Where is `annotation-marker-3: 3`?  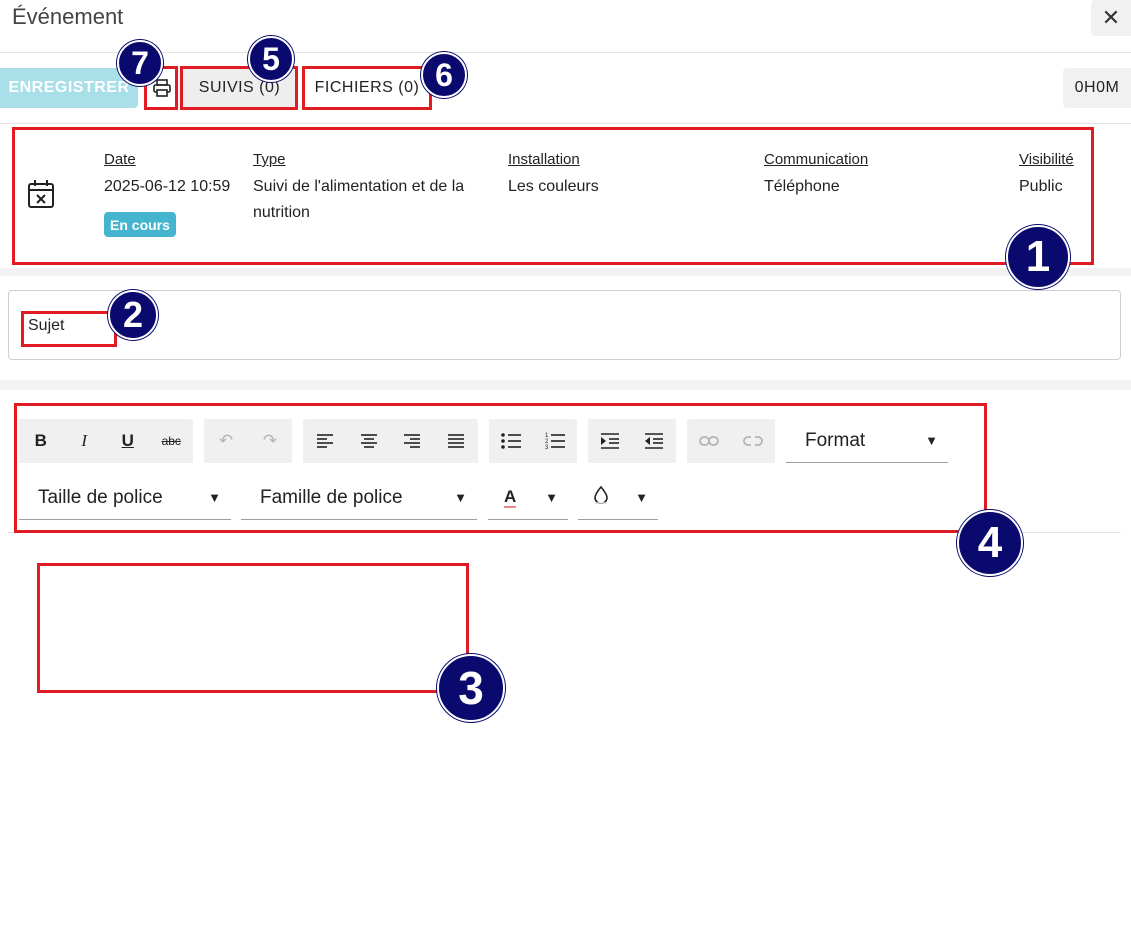 annotation-marker-3: 3 is located at coordinates (471, 688).